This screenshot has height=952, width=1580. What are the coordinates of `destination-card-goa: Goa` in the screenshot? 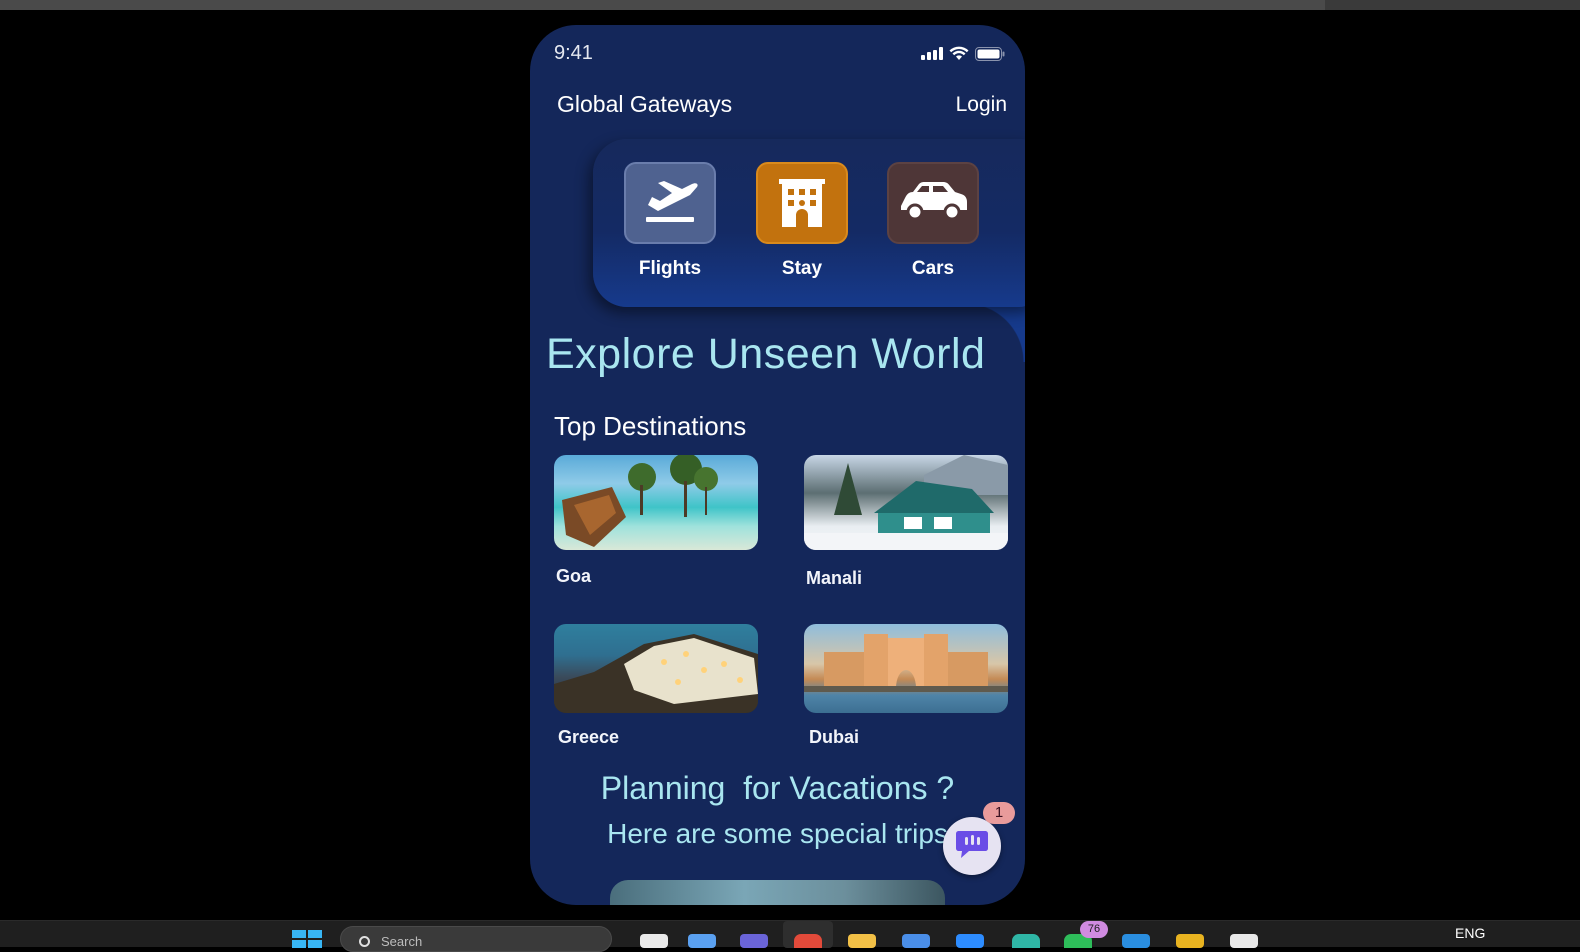 It's located at (656, 521).